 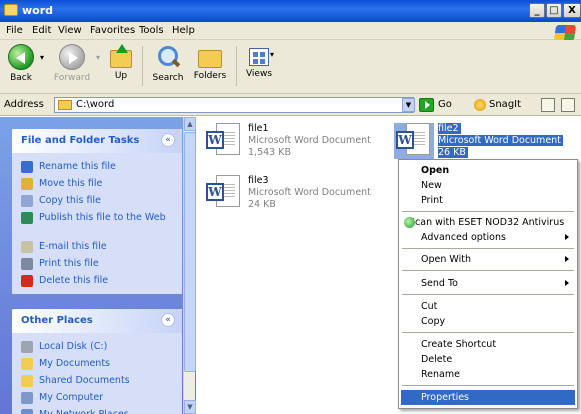 What do you see at coordinates (488, 374) in the screenshot?
I see `menu-item-rename: Rename` at bounding box center [488, 374].